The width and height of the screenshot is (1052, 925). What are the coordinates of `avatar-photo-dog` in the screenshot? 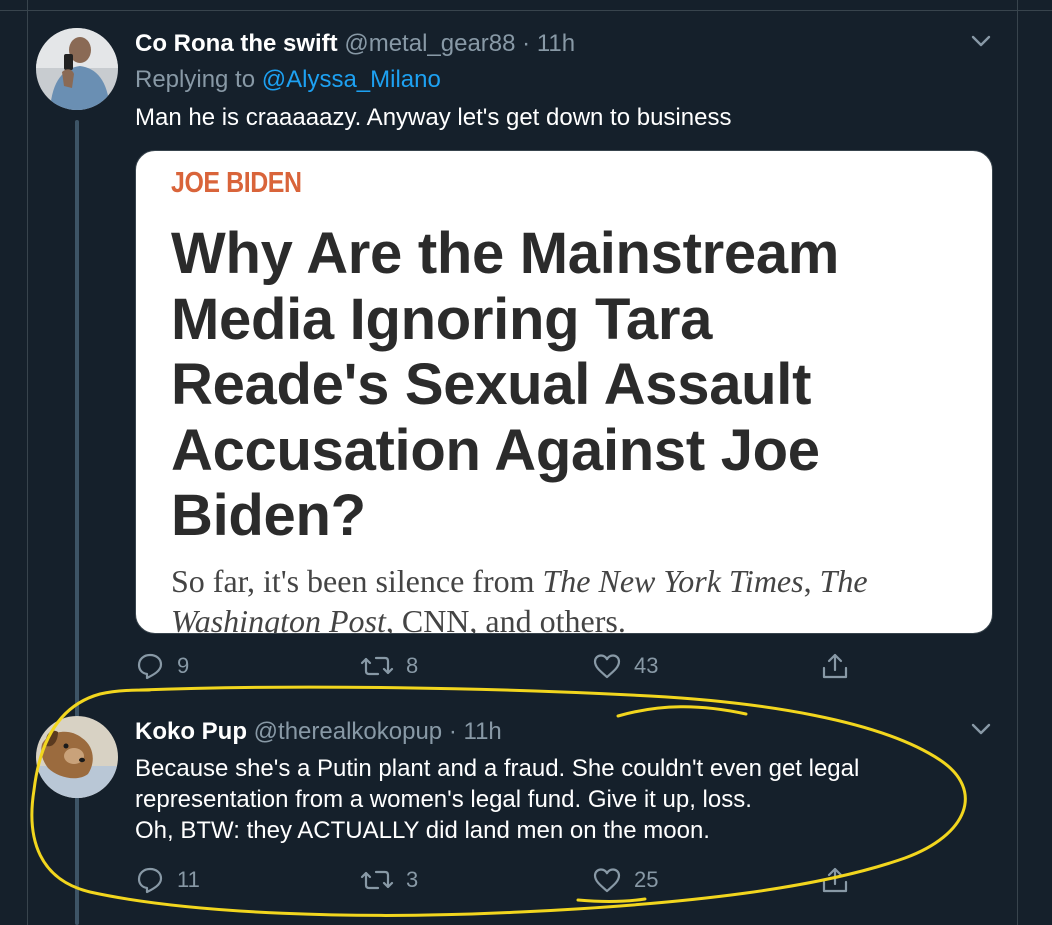 It's located at (77, 757).